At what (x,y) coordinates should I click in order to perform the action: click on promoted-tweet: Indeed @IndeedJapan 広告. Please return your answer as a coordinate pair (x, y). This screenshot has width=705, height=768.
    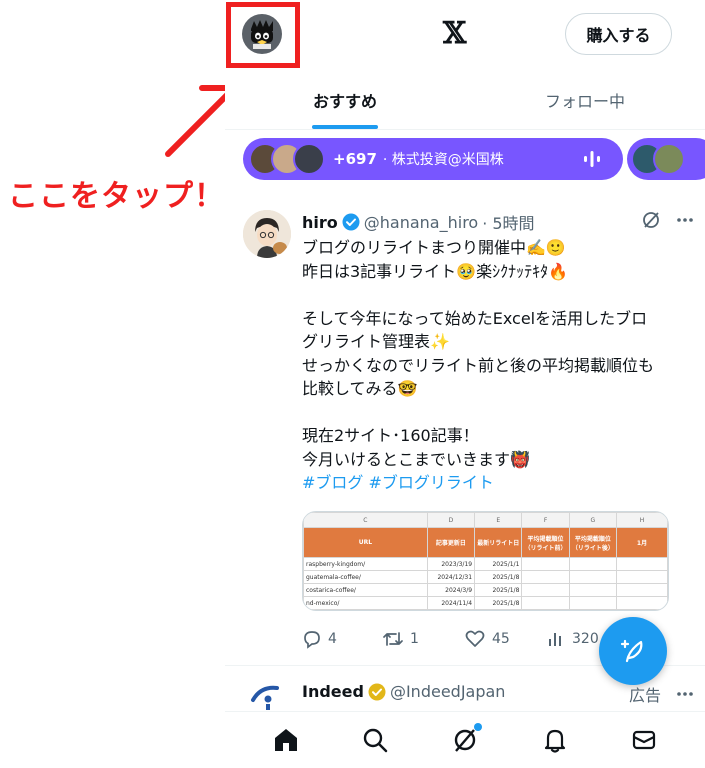
    Looking at the image, I should click on (465, 688).